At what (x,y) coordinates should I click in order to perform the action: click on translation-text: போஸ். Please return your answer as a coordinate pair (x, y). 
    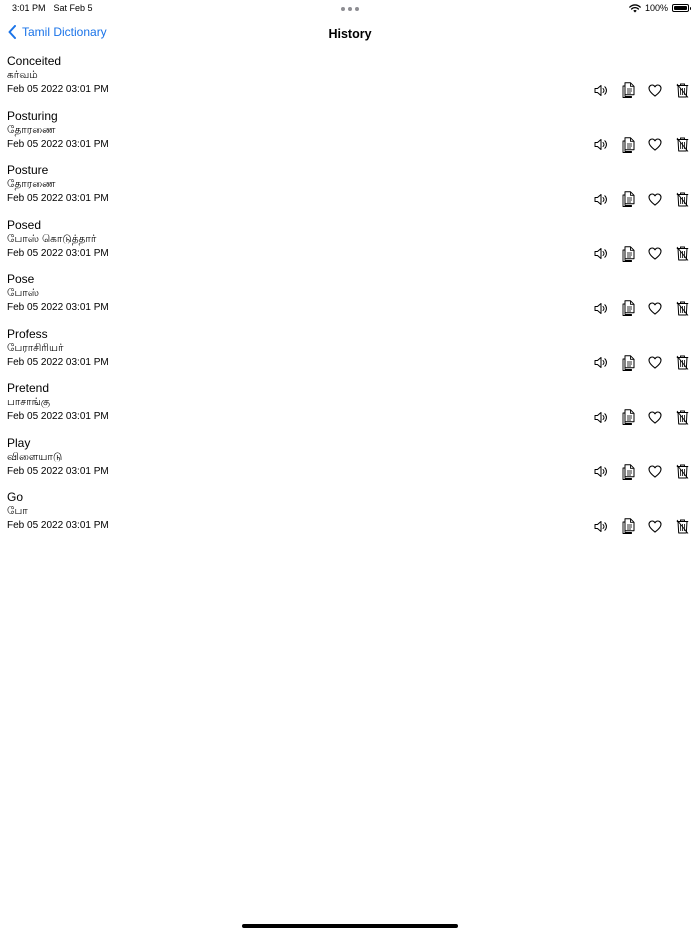
    Looking at the image, I should click on (23, 293).